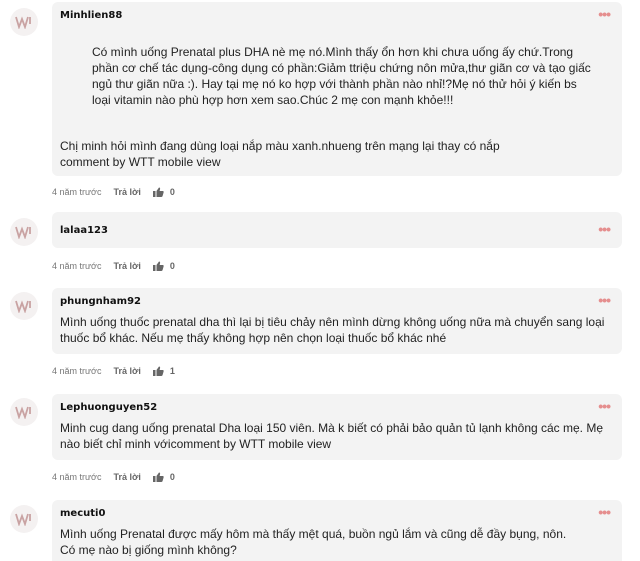  I want to click on comment-username: mecuti0, so click(82, 513).